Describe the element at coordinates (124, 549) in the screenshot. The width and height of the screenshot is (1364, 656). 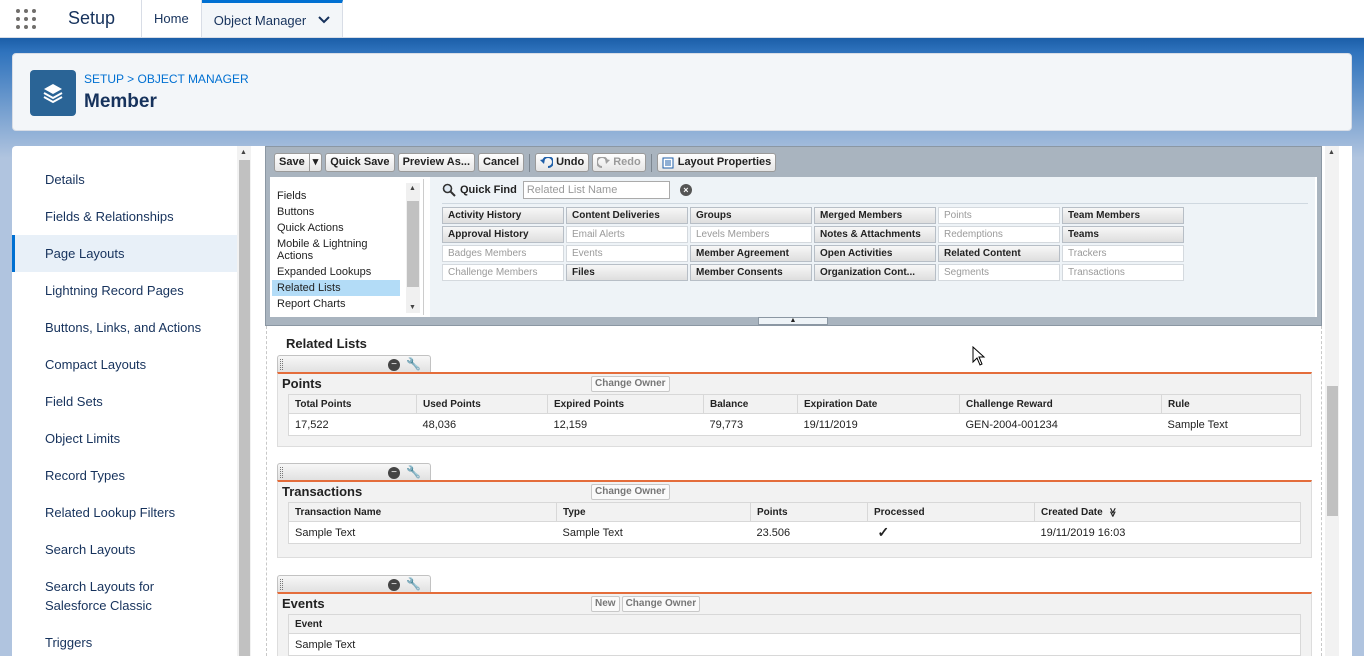
I see `sidebar-item-search-layouts: Search Layouts` at that location.